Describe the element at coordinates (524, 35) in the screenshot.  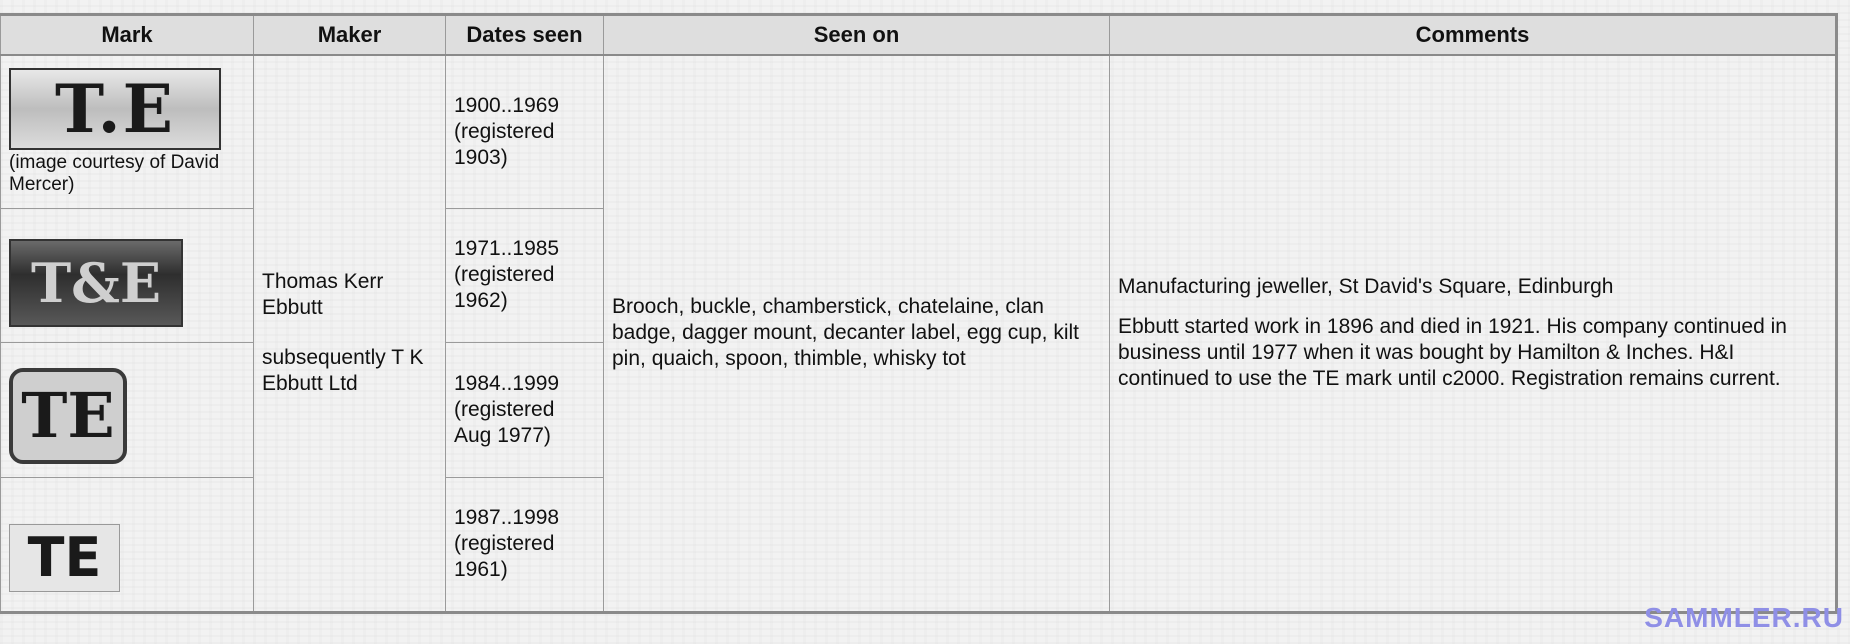
I see `header-dates-seen: Dates seen` at that location.